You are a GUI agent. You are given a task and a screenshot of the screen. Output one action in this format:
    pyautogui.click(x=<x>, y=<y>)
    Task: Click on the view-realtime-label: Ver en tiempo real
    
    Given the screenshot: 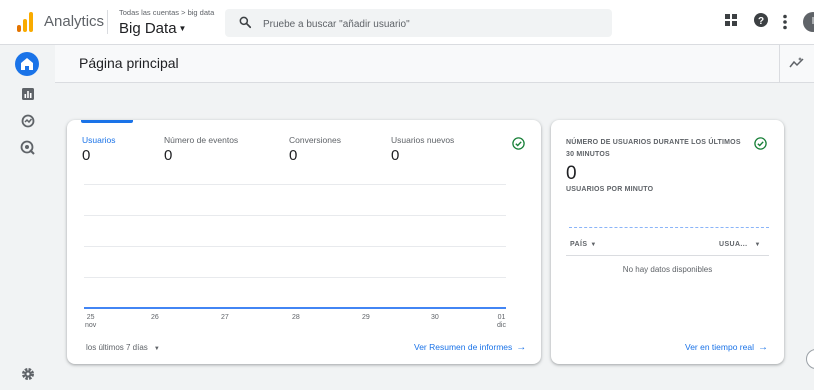 What is the action you would take?
    pyautogui.click(x=719, y=347)
    